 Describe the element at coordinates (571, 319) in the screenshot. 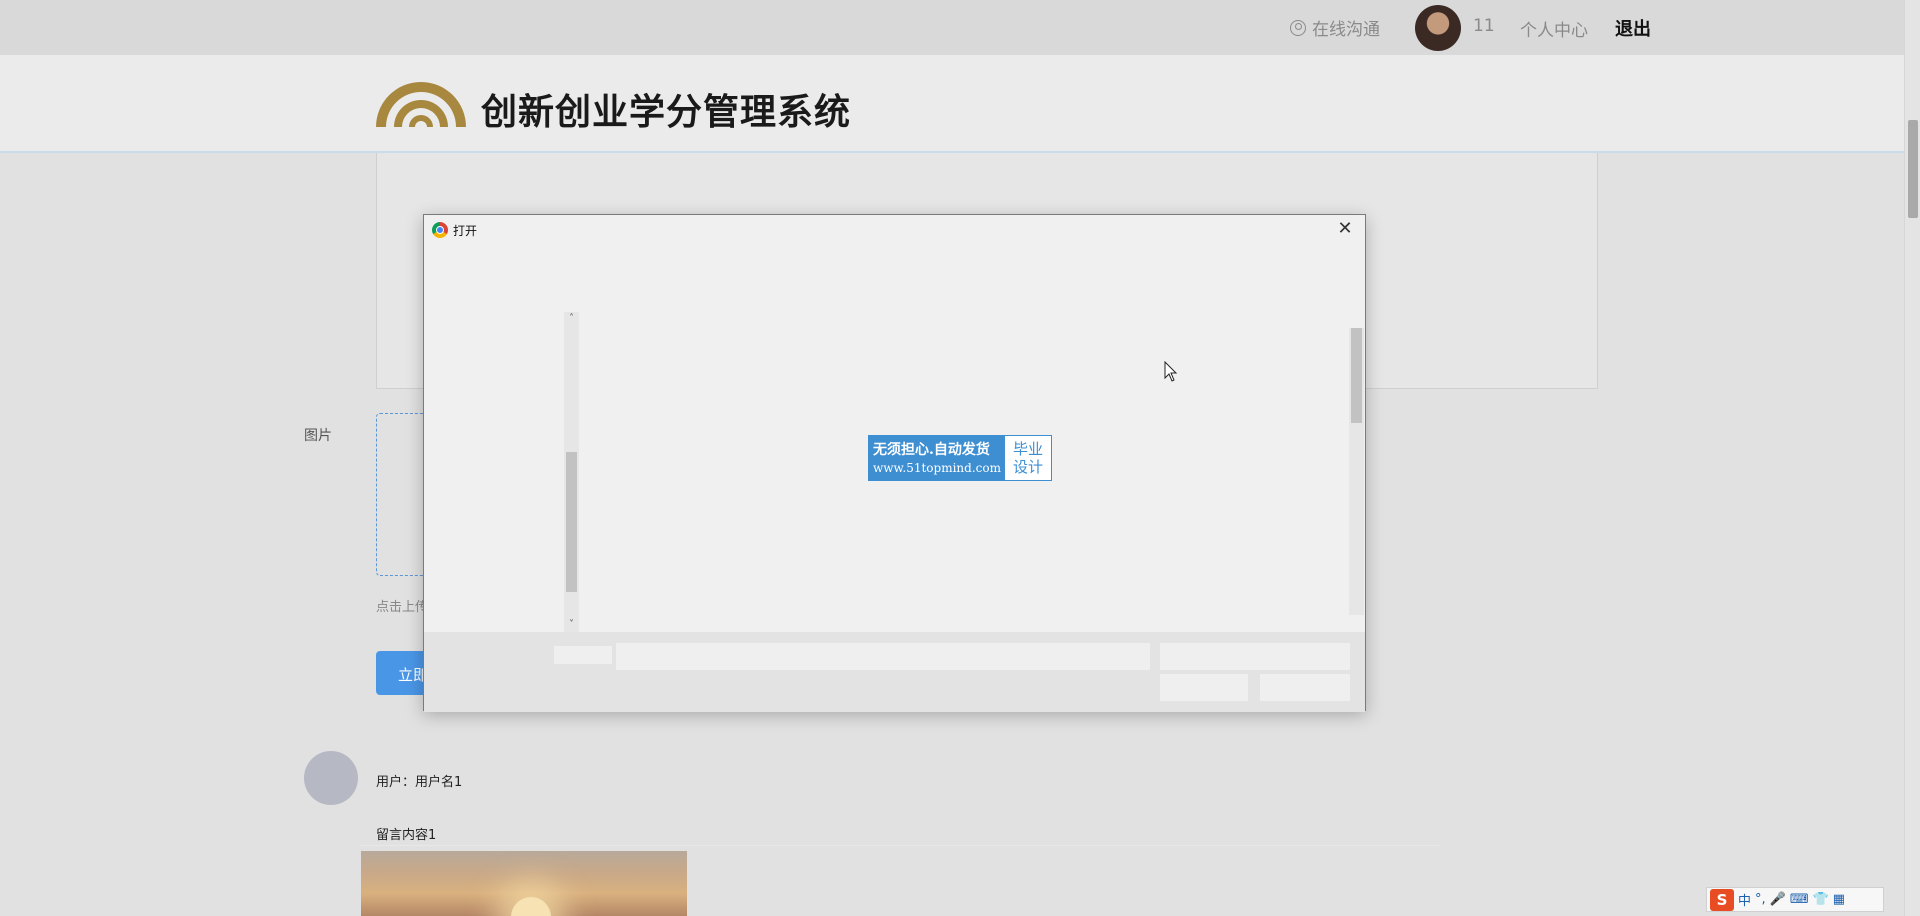

I see `chevron-up-icon: ˄` at that location.